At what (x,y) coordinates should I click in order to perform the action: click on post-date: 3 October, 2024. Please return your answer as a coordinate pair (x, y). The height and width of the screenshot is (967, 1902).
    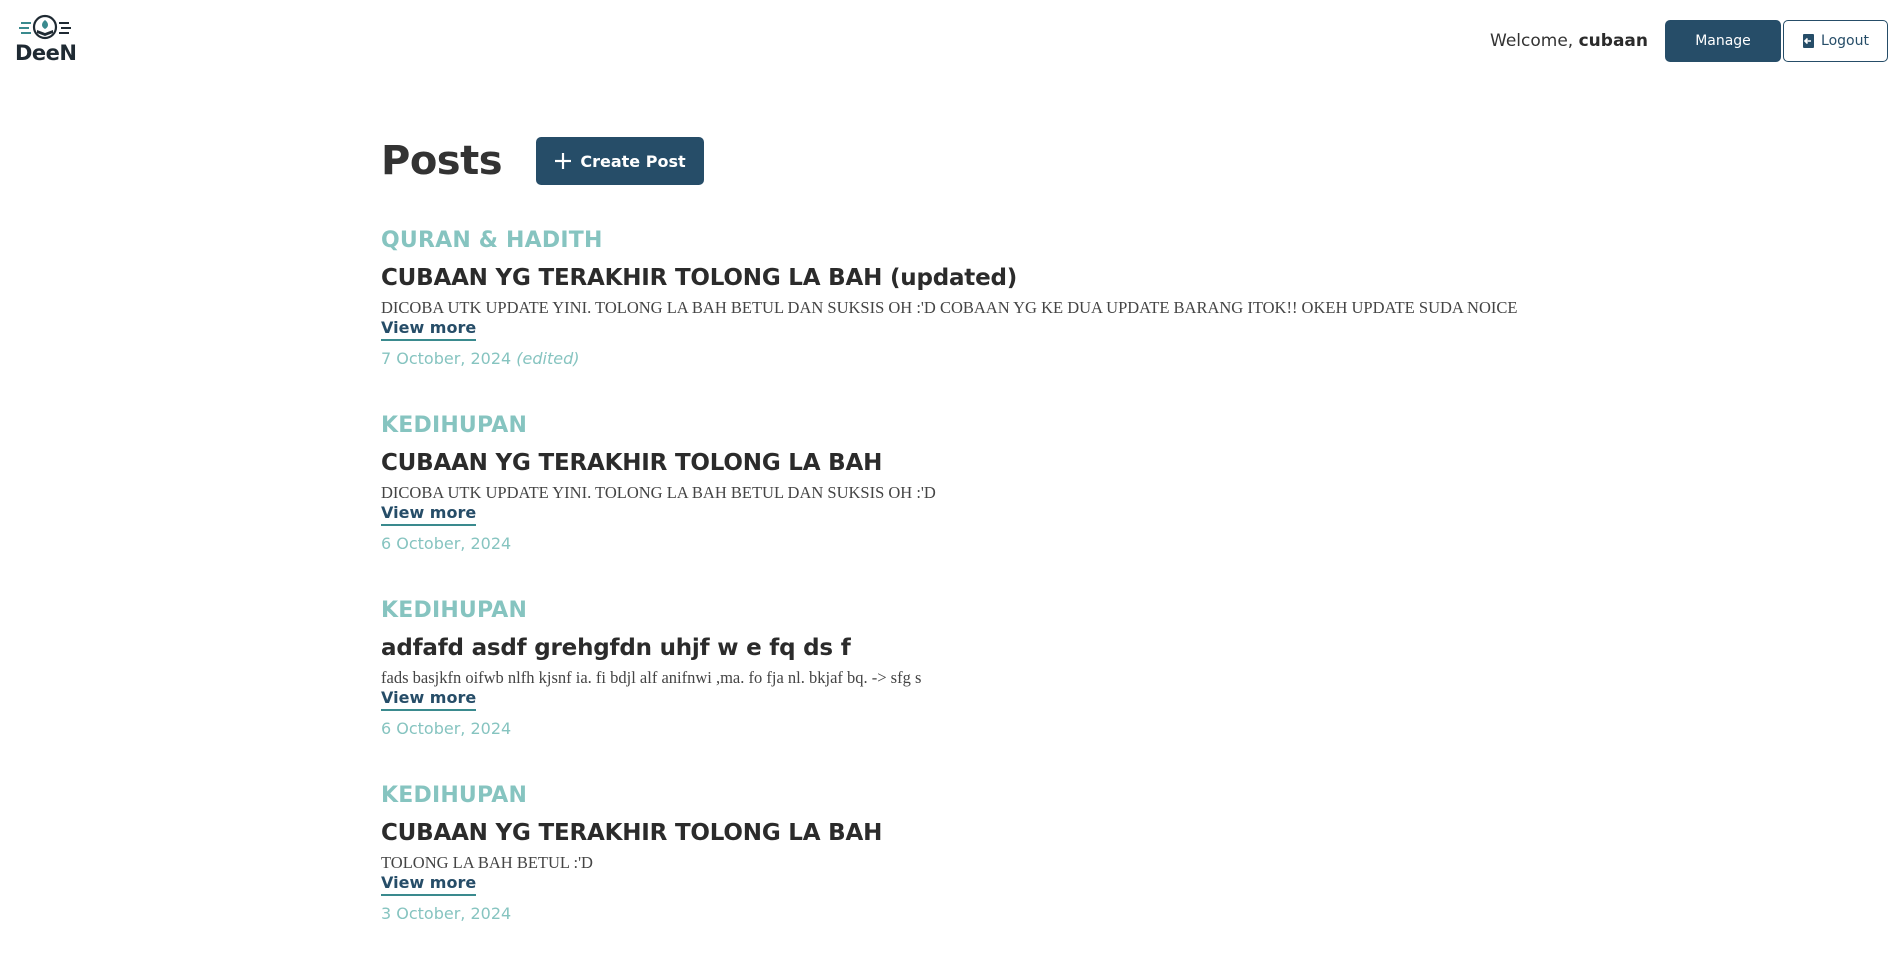
    Looking at the image, I should click on (446, 913).